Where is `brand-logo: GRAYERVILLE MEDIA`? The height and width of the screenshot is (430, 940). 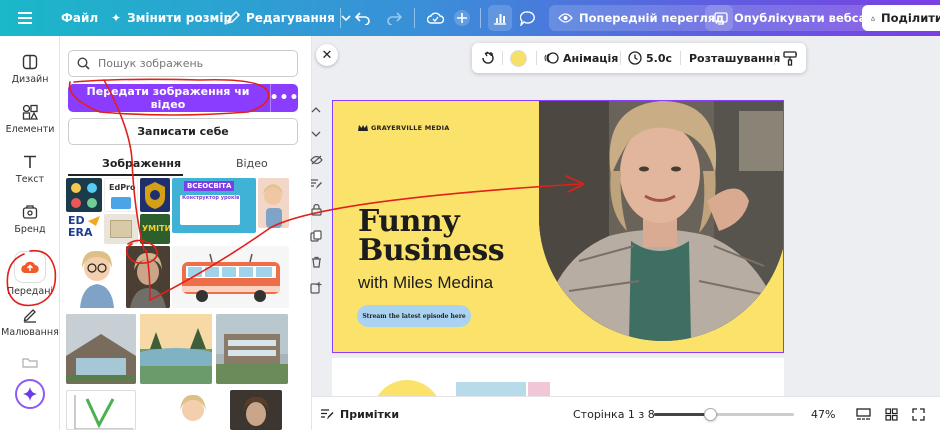 brand-logo: GRAYERVILLE MEDIA is located at coordinates (404, 128).